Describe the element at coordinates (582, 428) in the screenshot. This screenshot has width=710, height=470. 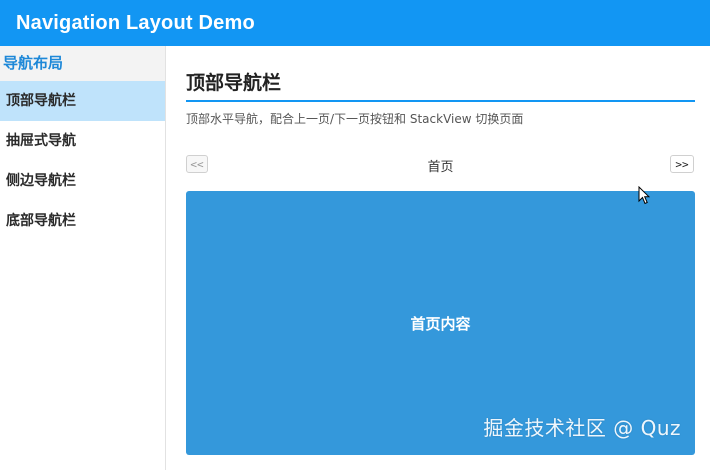
I see `watermark: 掘金技术社区 @ Quz` at that location.